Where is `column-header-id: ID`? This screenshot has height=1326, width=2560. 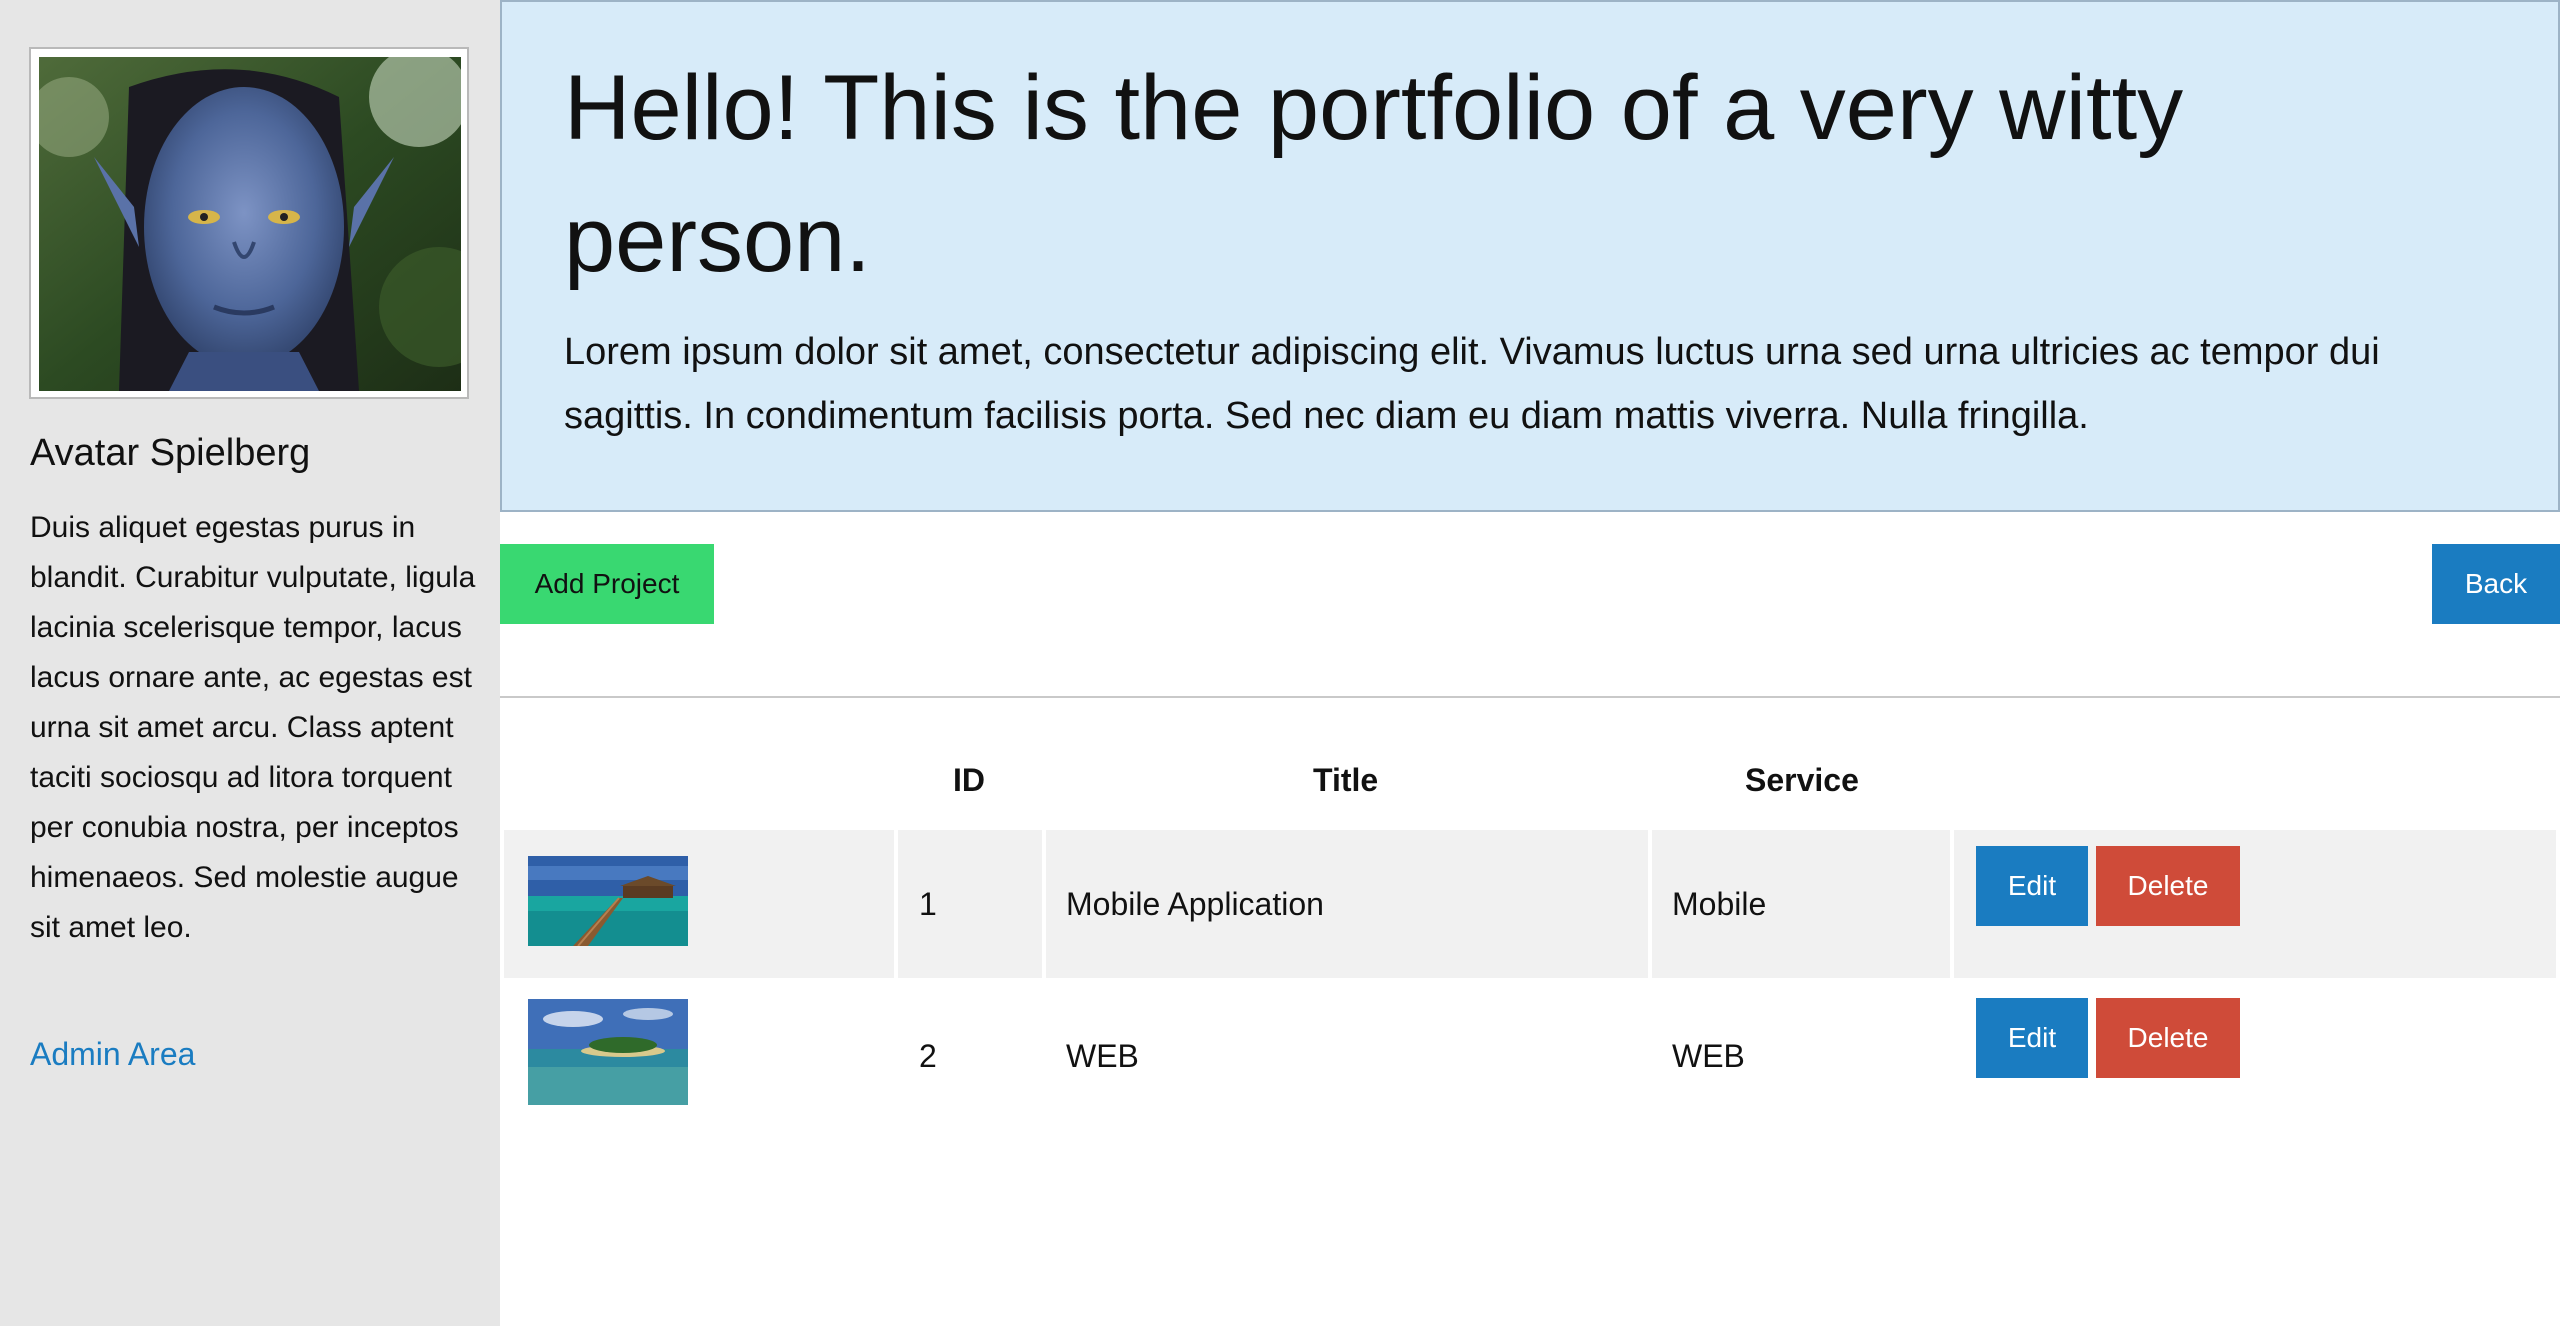 column-header-id: ID is located at coordinates (969, 780).